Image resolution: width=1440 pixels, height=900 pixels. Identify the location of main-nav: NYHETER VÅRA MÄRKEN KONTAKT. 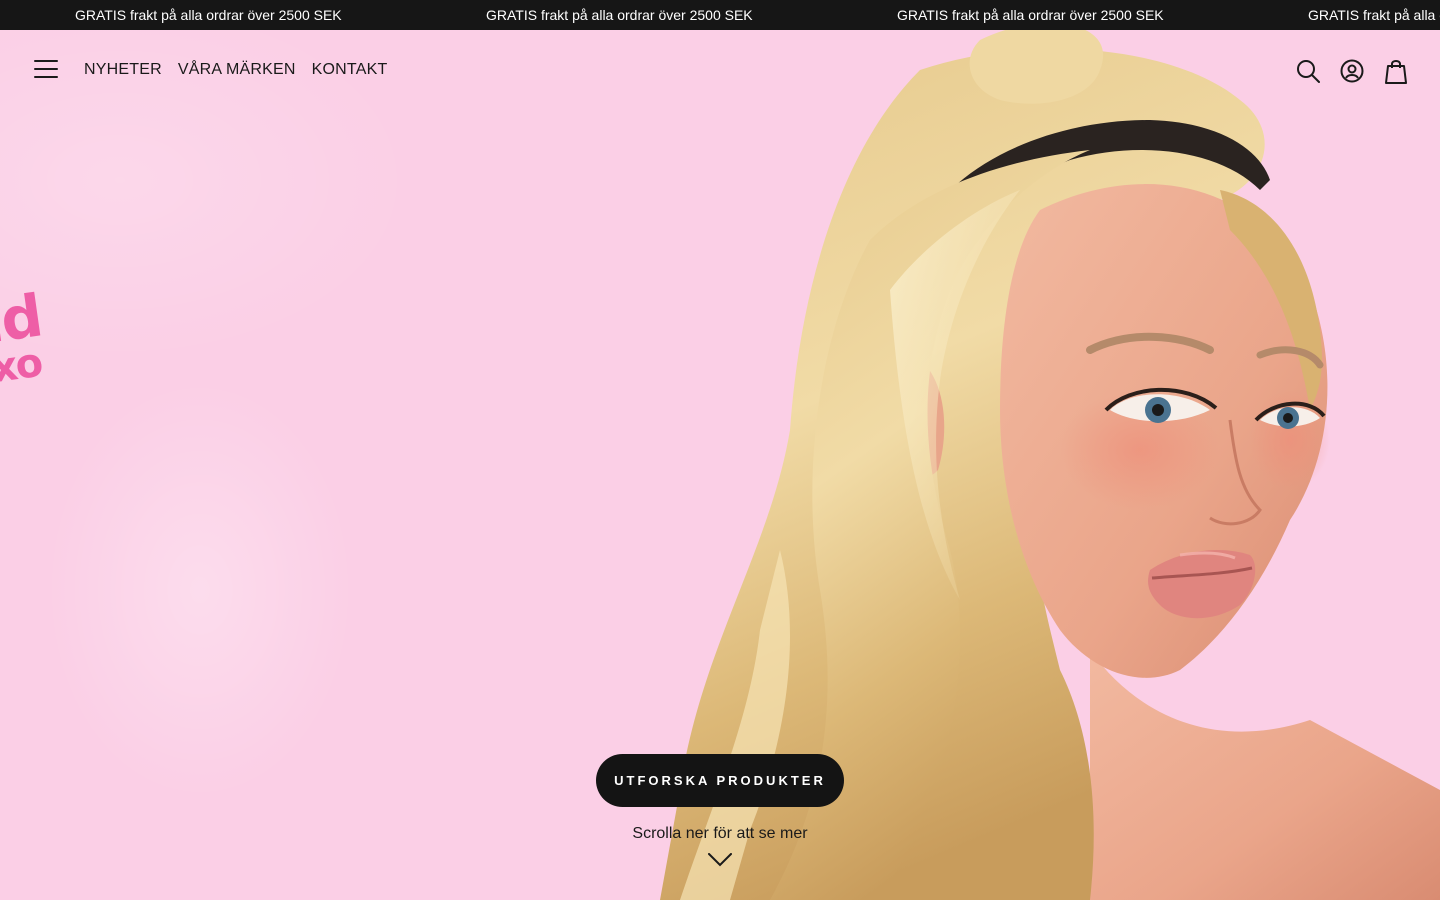
(235, 70).